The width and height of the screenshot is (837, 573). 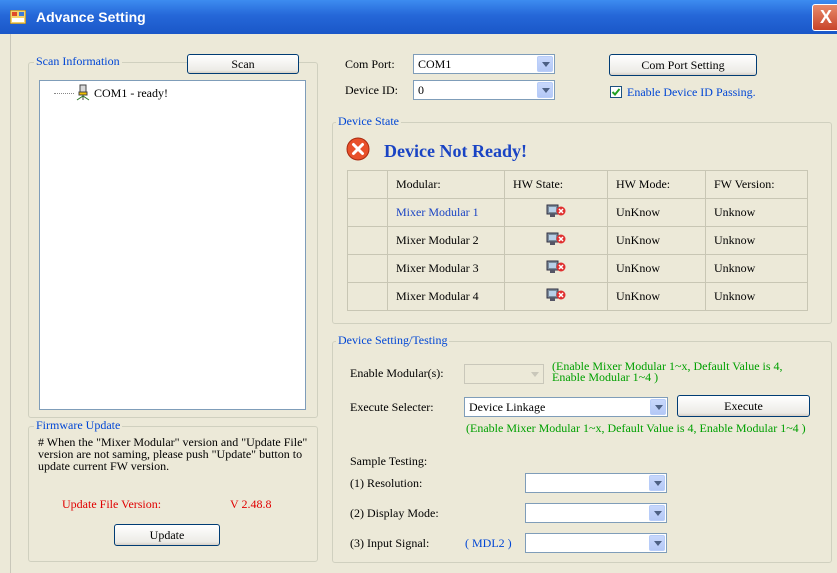 I want to click on modular-cell: Mixer Modular 3, so click(x=446, y=268).